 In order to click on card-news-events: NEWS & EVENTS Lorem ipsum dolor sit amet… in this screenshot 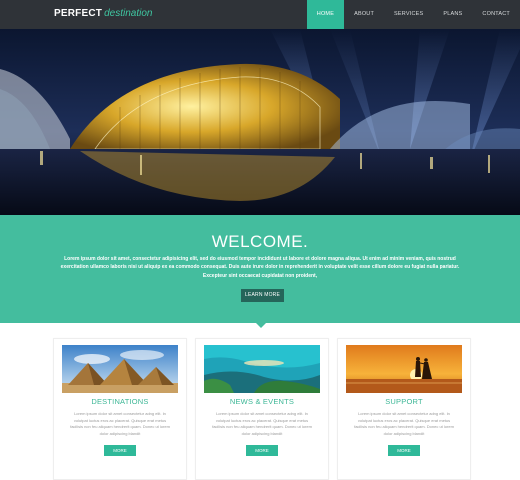, I will do `click(262, 409)`.